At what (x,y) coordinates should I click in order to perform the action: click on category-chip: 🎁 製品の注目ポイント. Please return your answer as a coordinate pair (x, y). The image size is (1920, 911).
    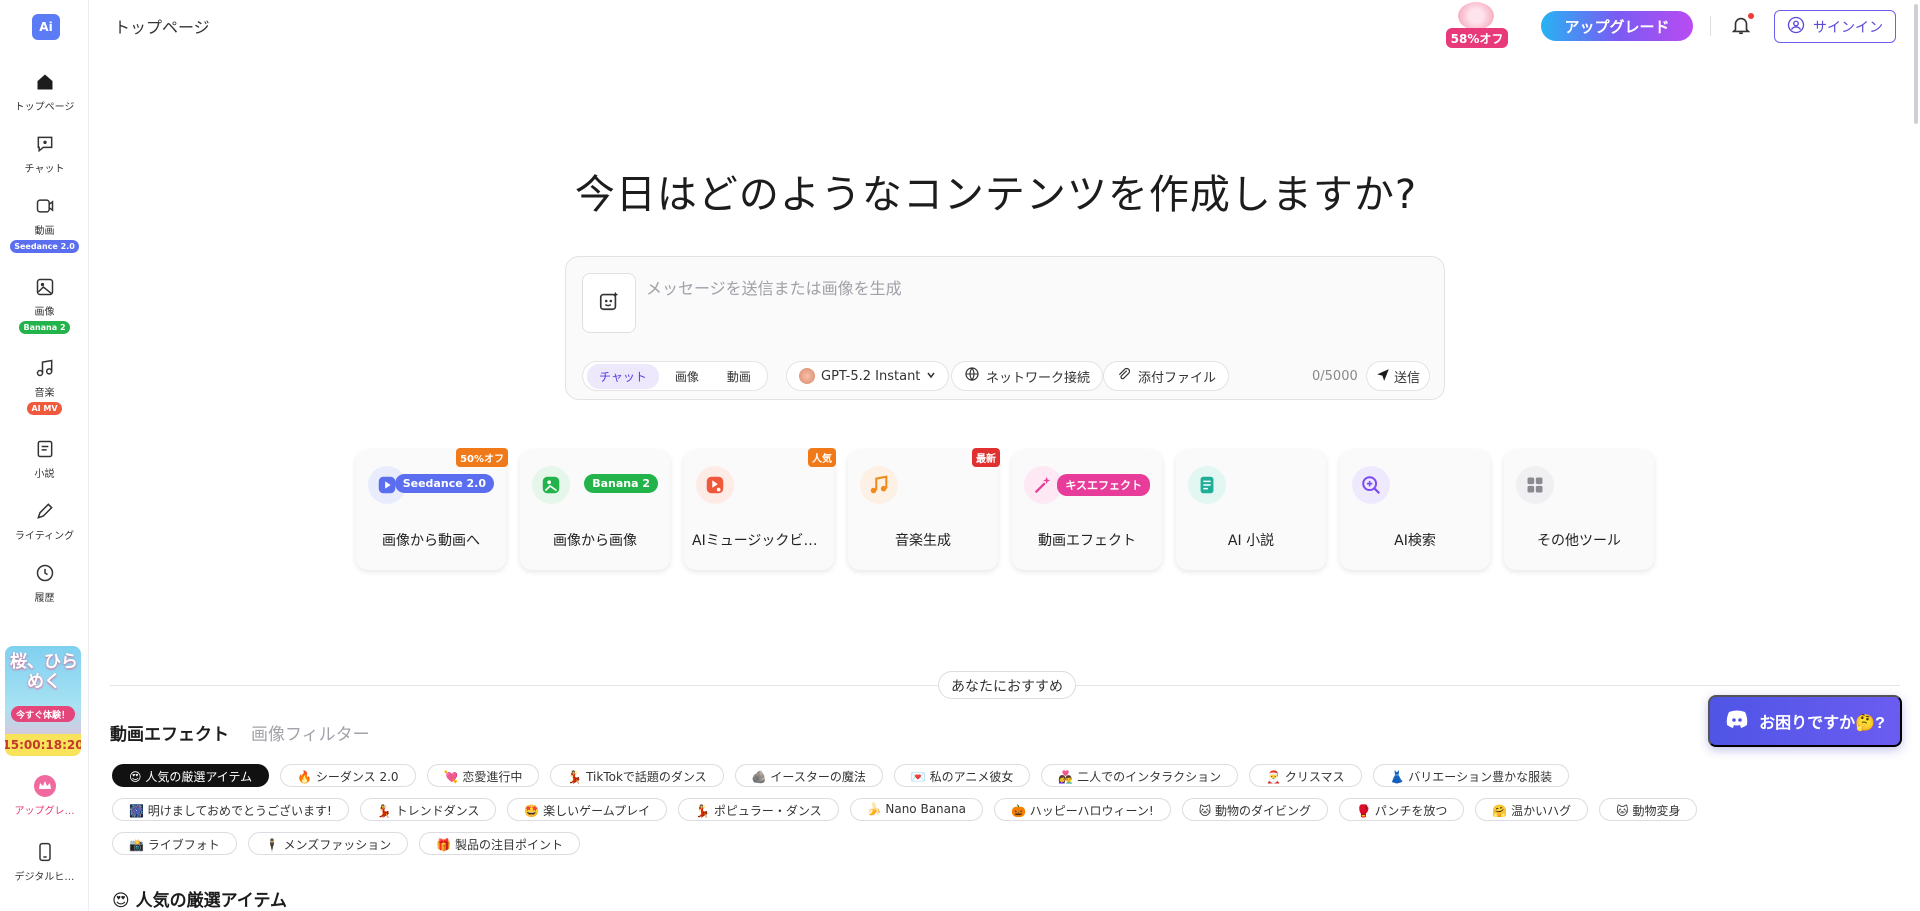
    Looking at the image, I should click on (500, 843).